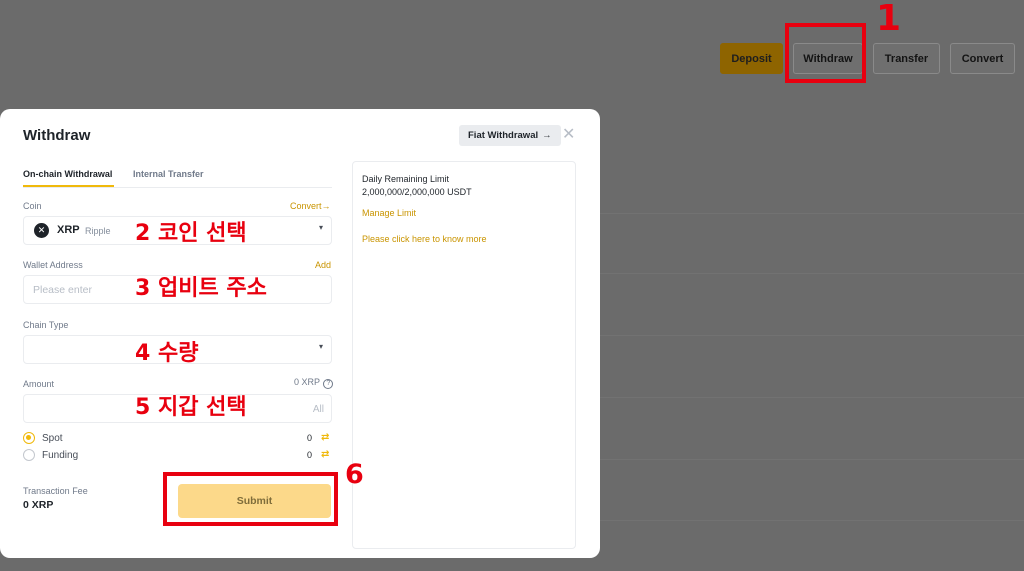 This screenshot has width=1024, height=571. What do you see at coordinates (41, 230) in the screenshot?
I see `xrp-logo-icon: ✕` at bounding box center [41, 230].